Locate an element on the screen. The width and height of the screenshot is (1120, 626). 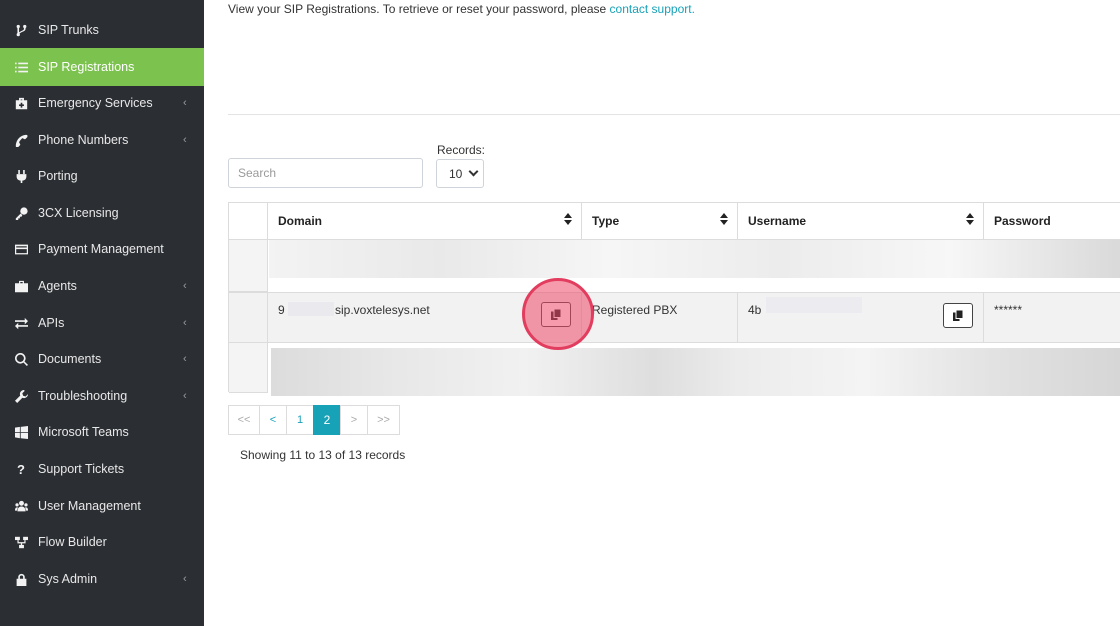
sidebar-item-flow-builder: Flow Builder is located at coordinates (102, 542).